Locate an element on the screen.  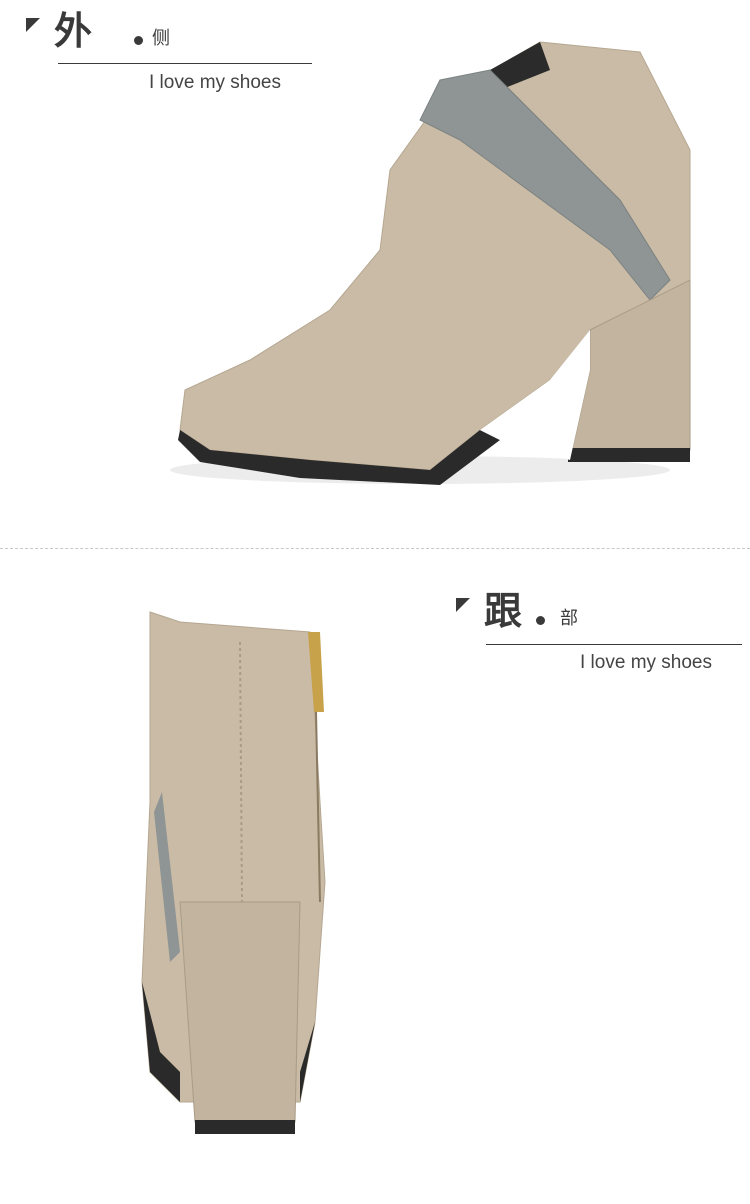
heading-title-big: 外 is located at coordinates (73, 31).